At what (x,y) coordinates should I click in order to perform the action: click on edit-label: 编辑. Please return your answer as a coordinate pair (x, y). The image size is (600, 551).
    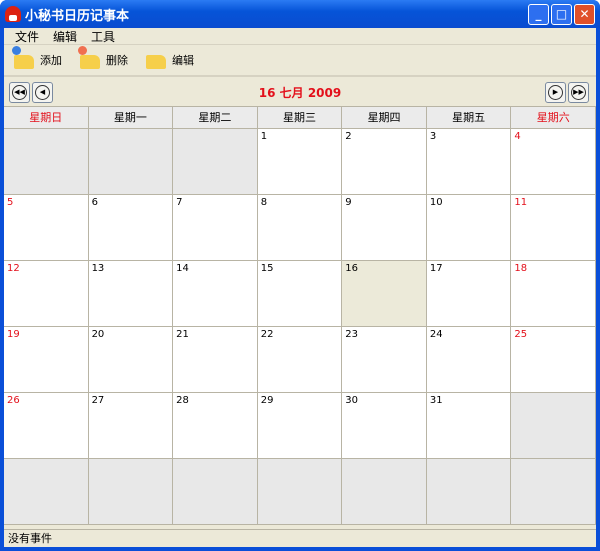
    Looking at the image, I should click on (183, 60).